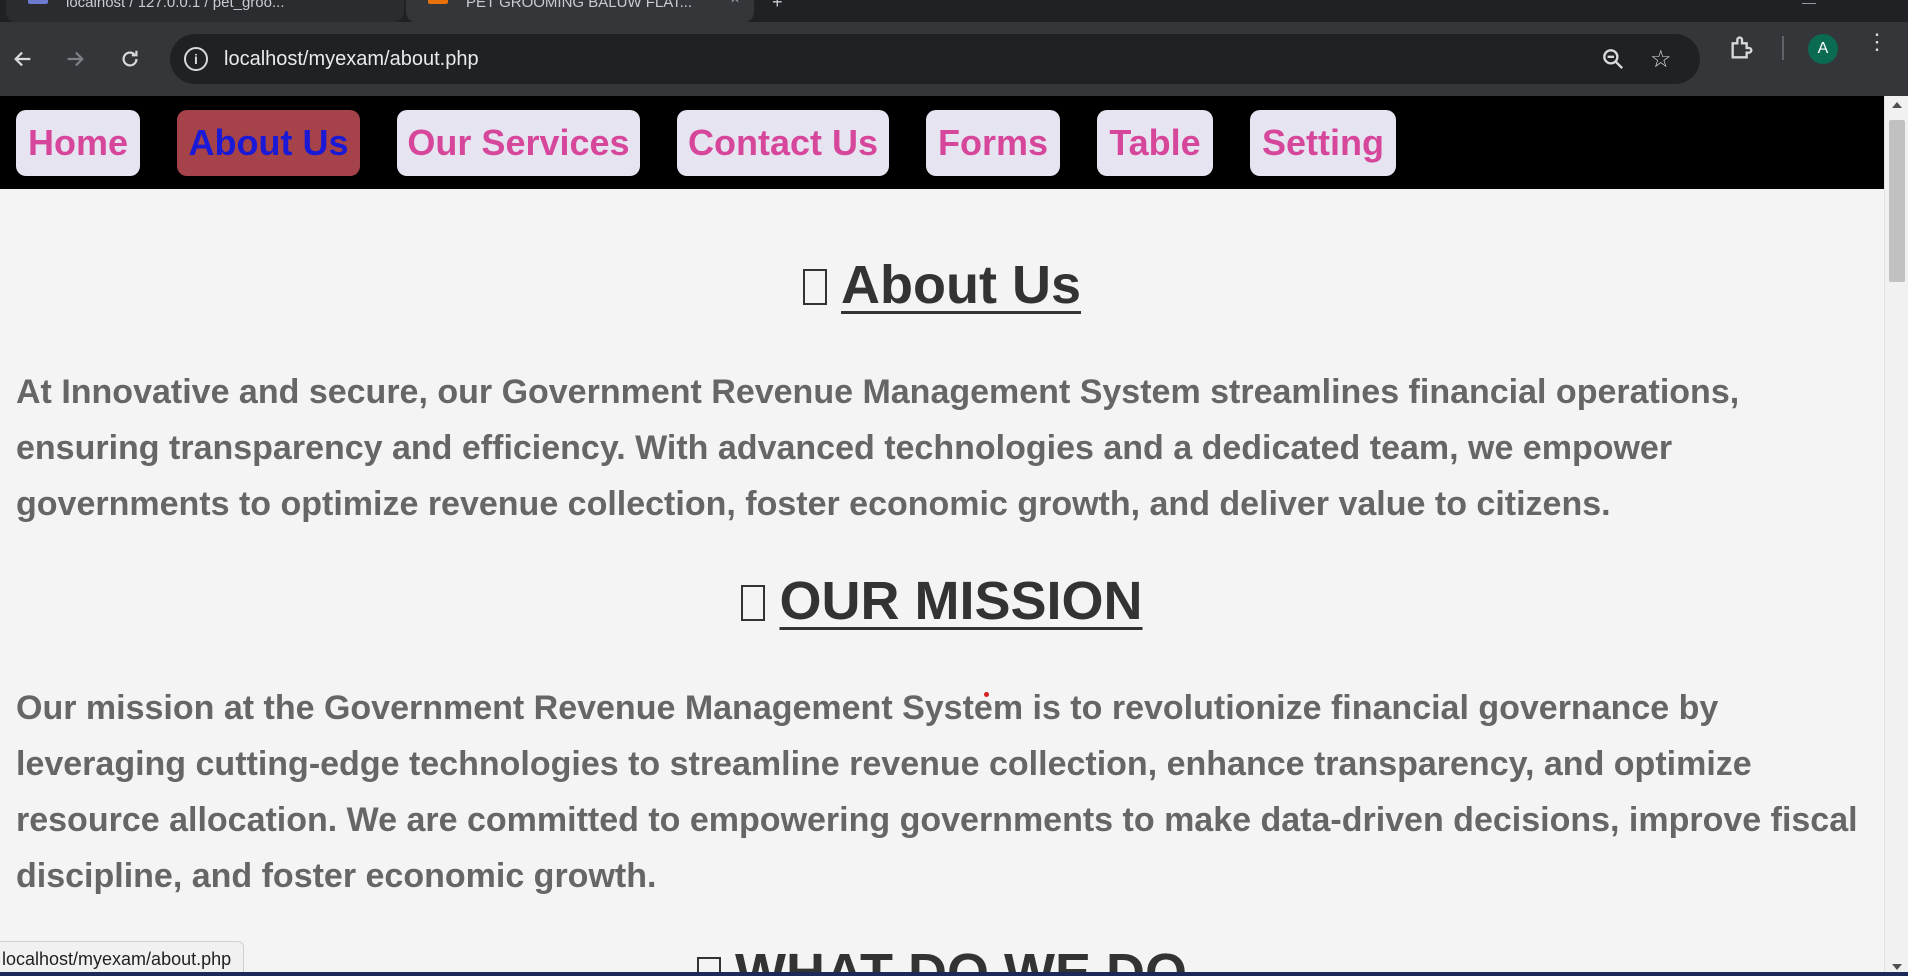 The width and height of the screenshot is (1908, 976). What do you see at coordinates (351, 59) in the screenshot?
I see `url-text: localhost/myexam/about.php` at bounding box center [351, 59].